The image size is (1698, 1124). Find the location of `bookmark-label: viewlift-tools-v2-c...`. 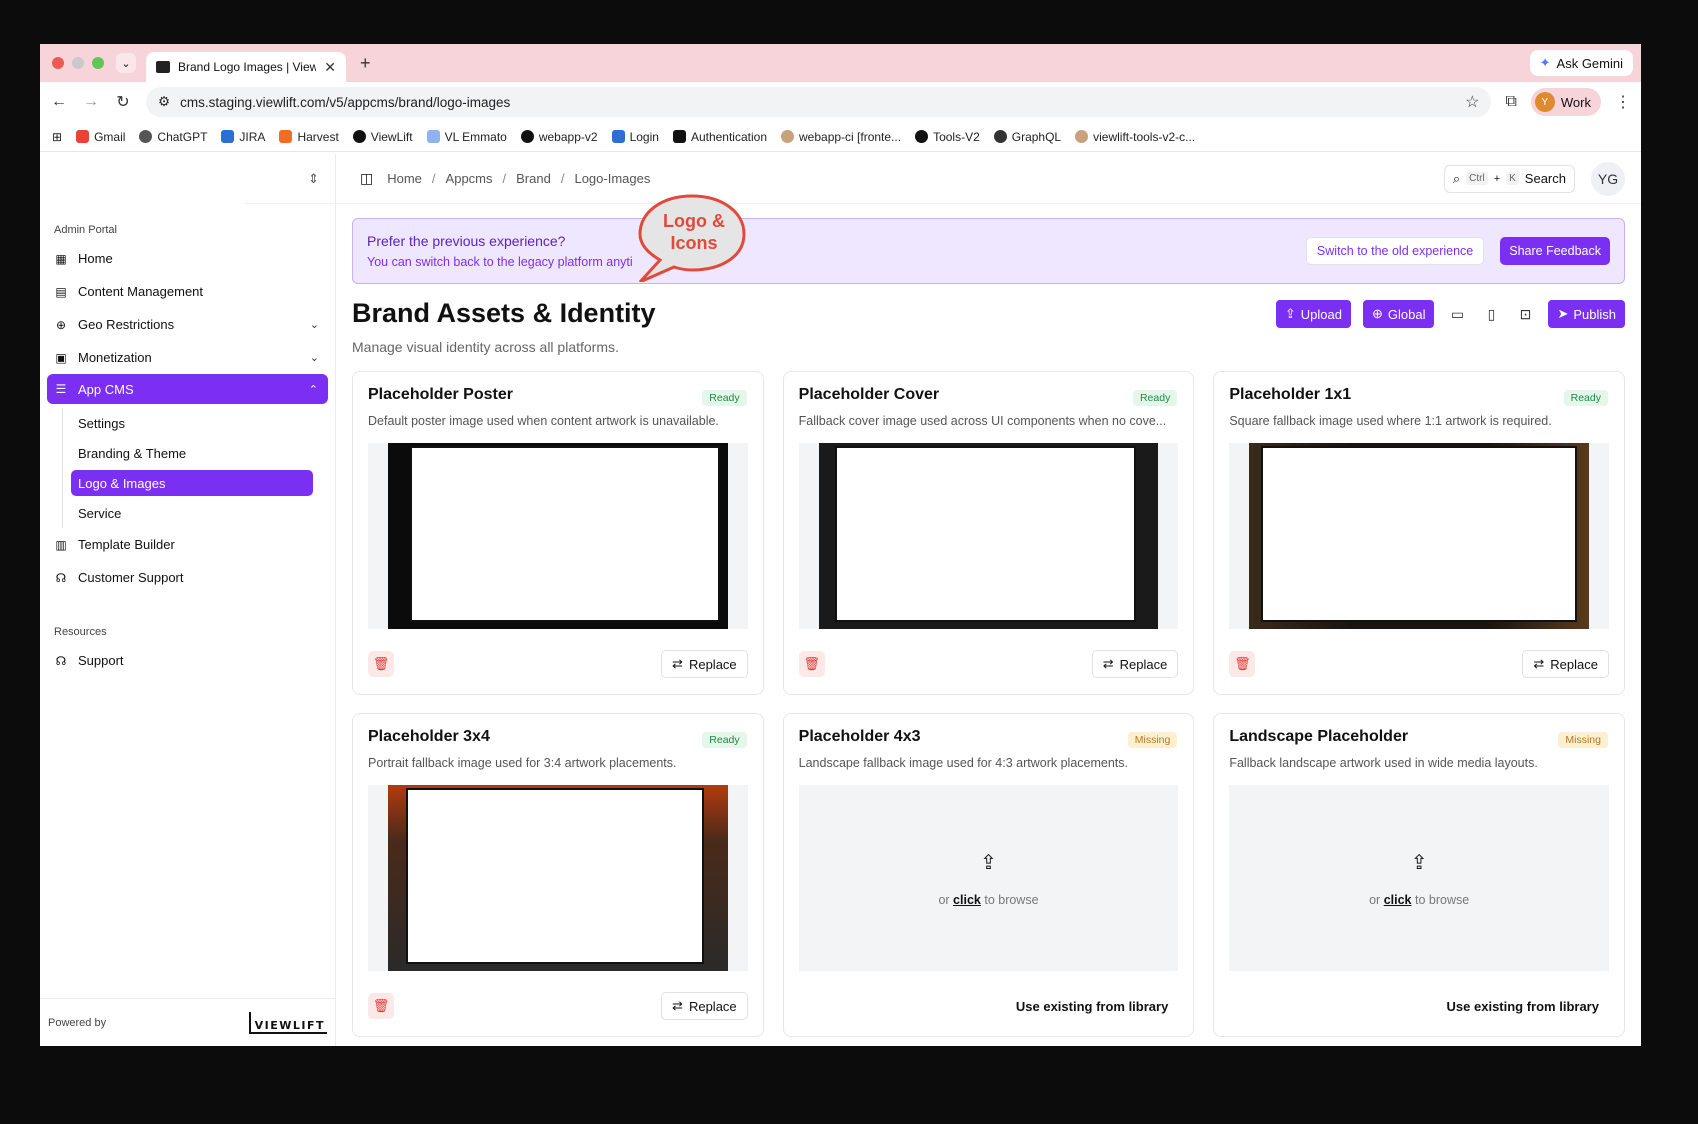

bookmark-label: viewlift-tools-v2-c... is located at coordinates (1144, 136).